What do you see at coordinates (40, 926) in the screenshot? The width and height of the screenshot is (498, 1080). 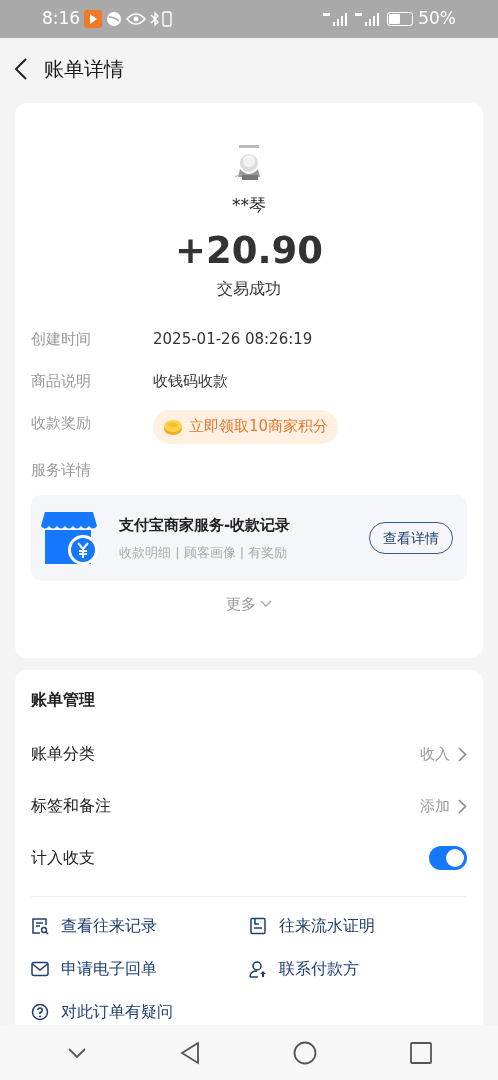 I see `document-search-icon` at bounding box center [40, 926].